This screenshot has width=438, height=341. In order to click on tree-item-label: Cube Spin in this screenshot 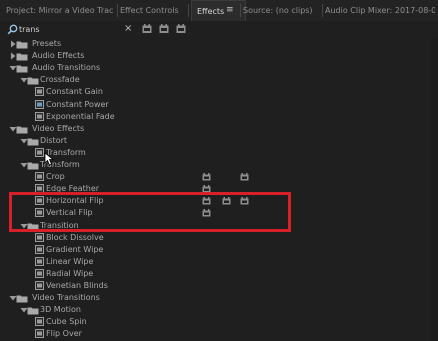, I will do `click(66, 322)`.